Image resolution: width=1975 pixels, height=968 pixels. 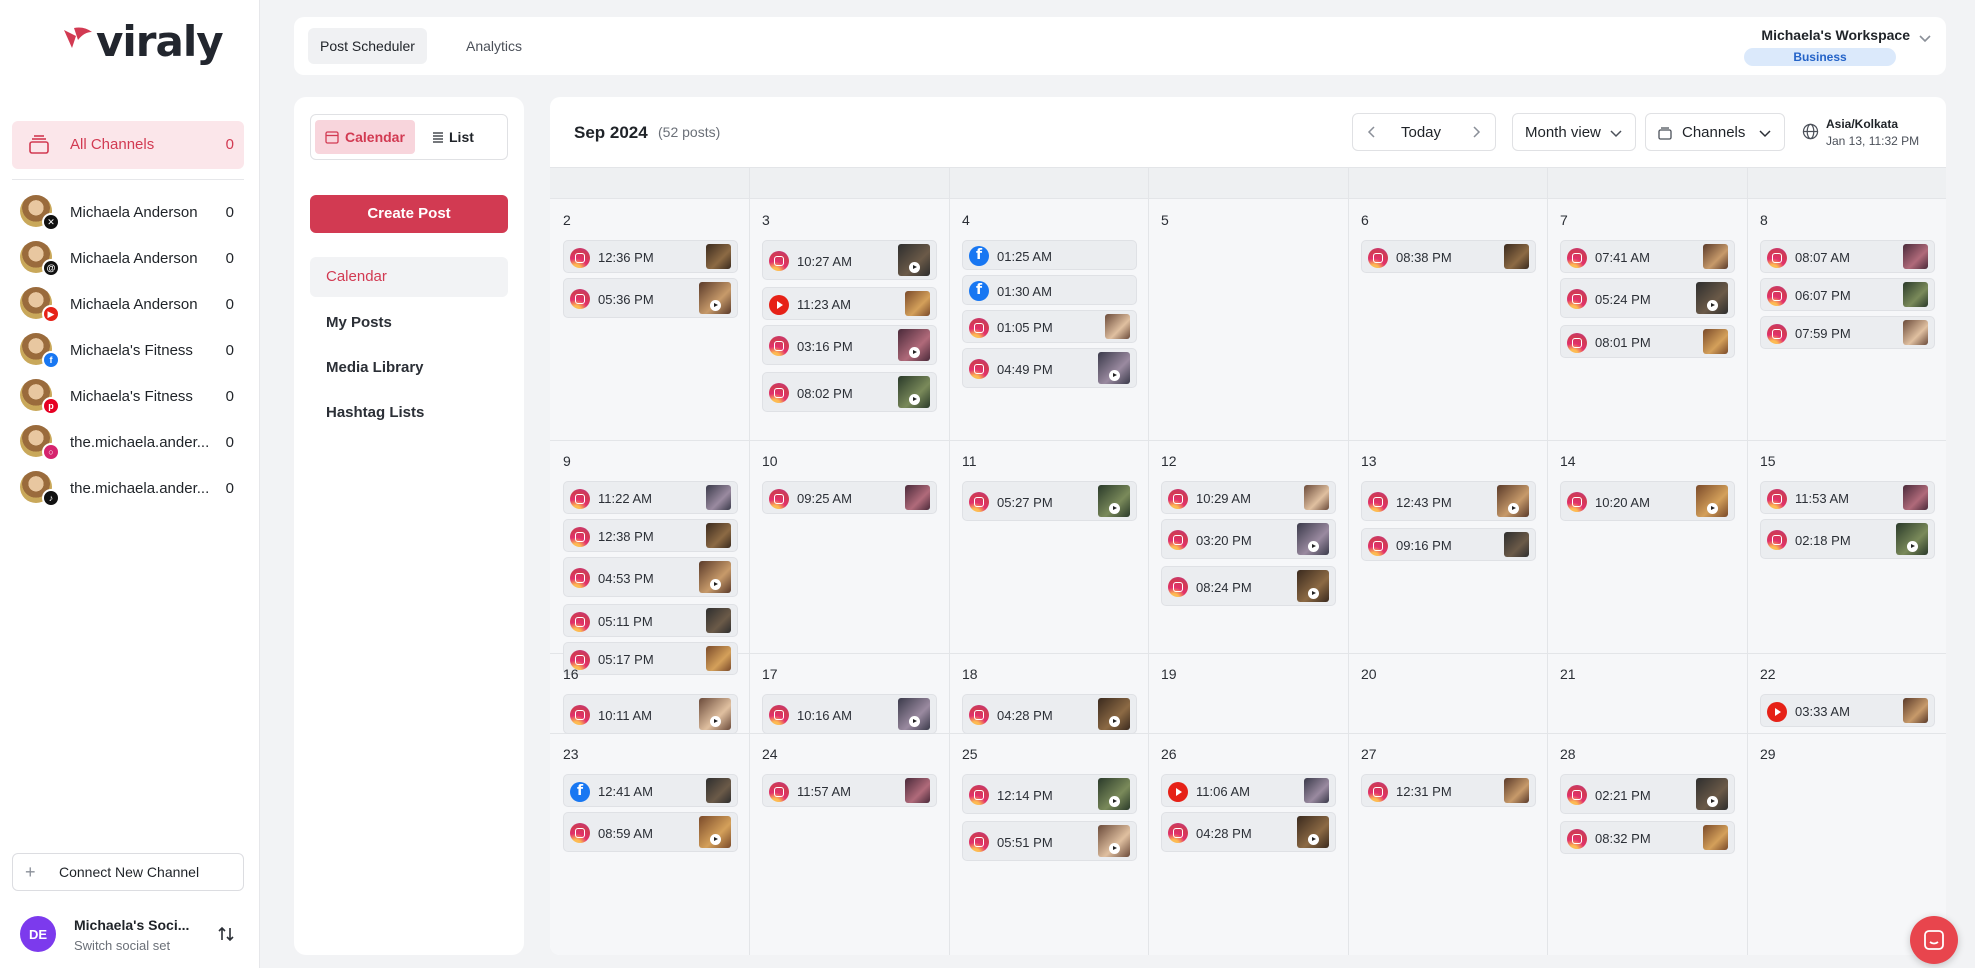 What do you see at coordinates (1934, 940) in the screenshot?
I see `chat-support-button` at bounding box center [1934, 940].